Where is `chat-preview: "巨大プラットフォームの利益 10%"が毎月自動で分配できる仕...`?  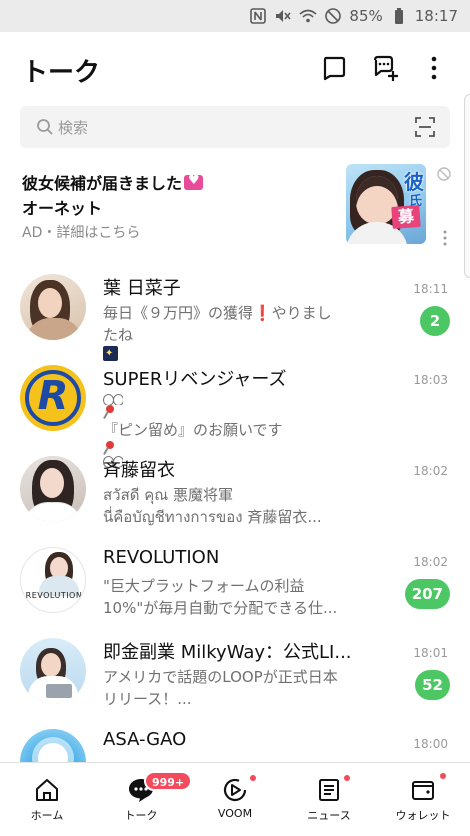 chat-preview: "巨大プラットフォームの利益 10%"が毎月自動で分配できる仕... is located at coordinates (230, 597).